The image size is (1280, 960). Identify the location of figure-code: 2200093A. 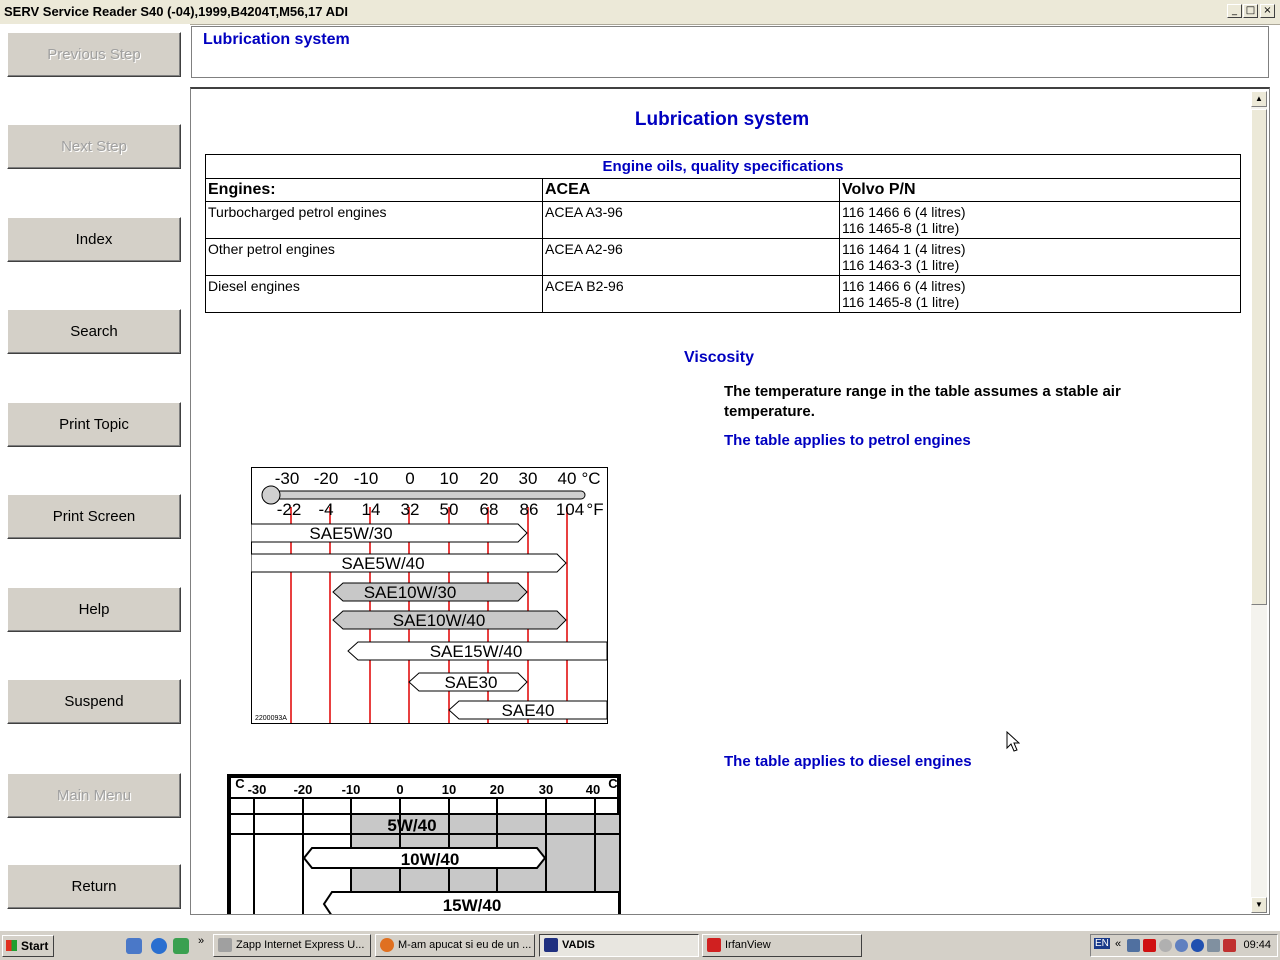
(271, 718).